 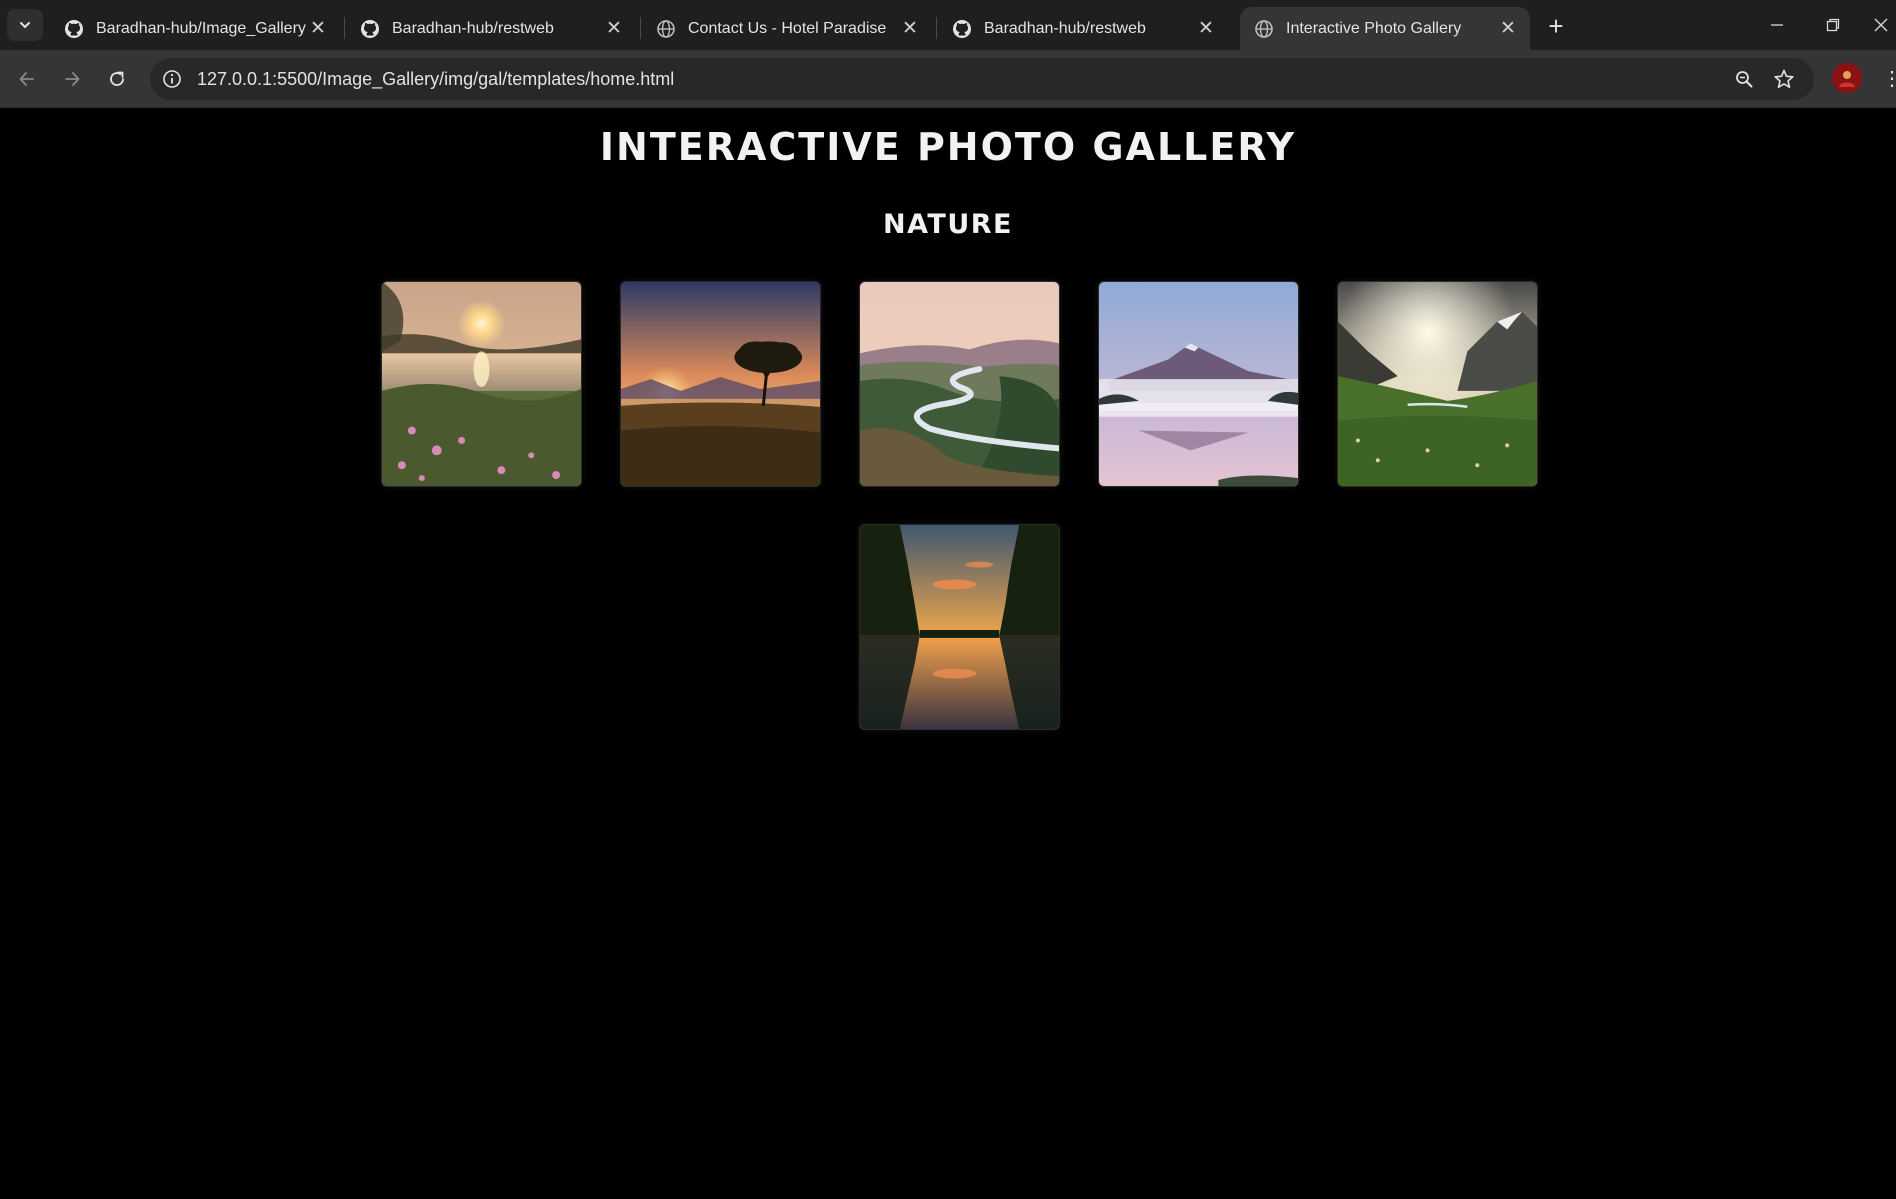 I want to click on avatar-icon, so click(x=1847, y=79).